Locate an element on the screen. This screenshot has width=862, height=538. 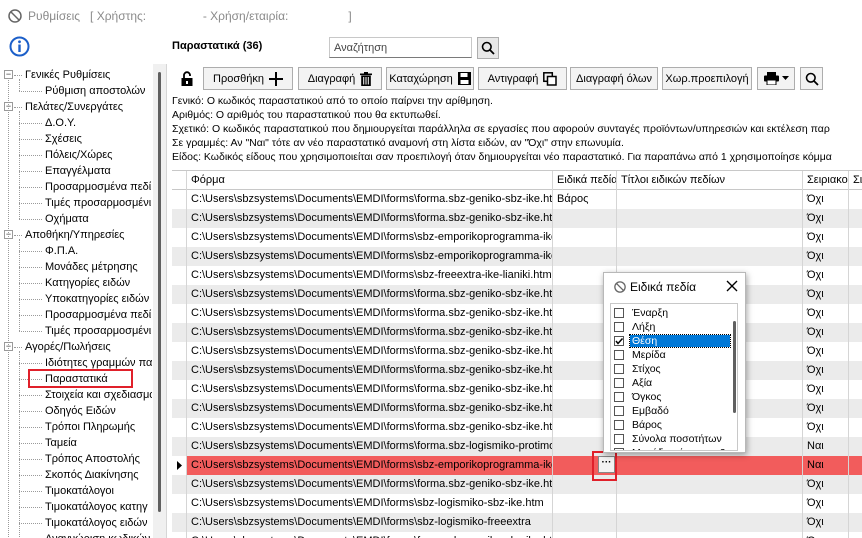
special-field-option: Έναρξη is located at coordinates (671, 313).